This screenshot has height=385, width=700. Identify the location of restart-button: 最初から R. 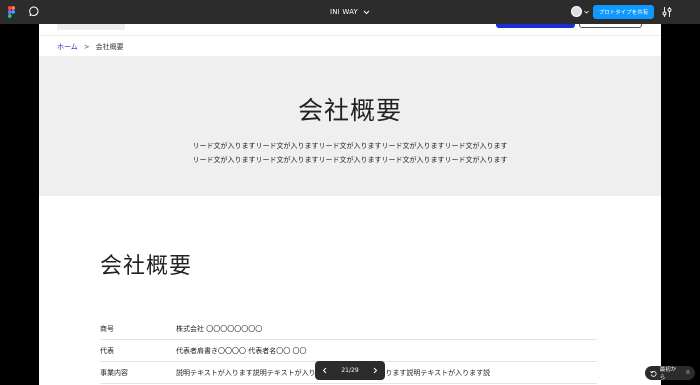
(670, 373).